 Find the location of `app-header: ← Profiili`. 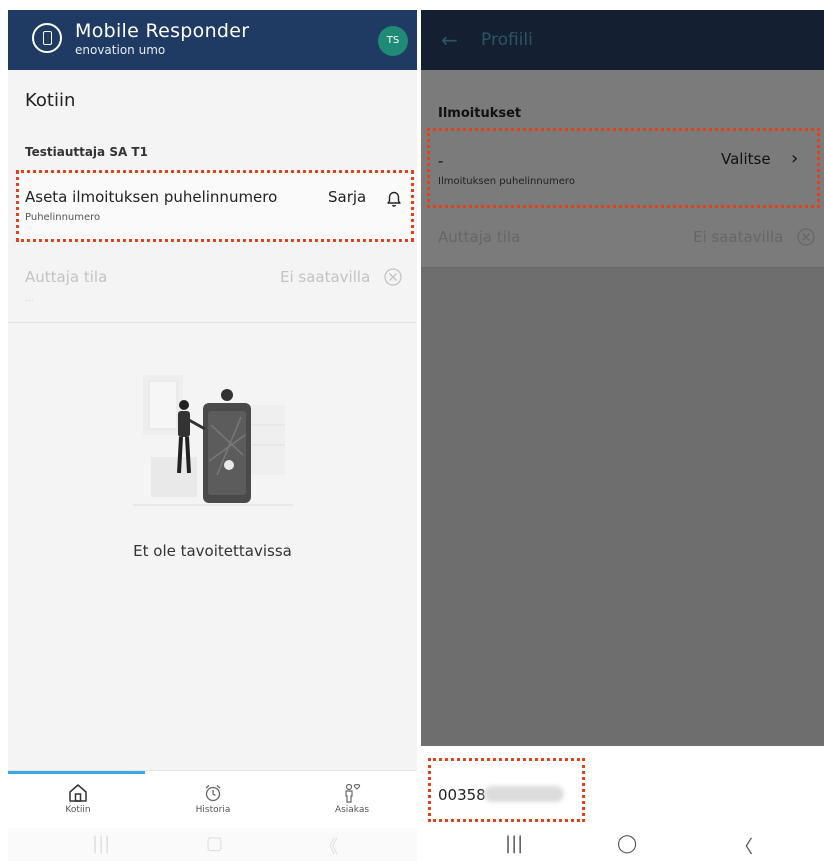

app-header: ← Profiili is located at coordinates (622, 40).